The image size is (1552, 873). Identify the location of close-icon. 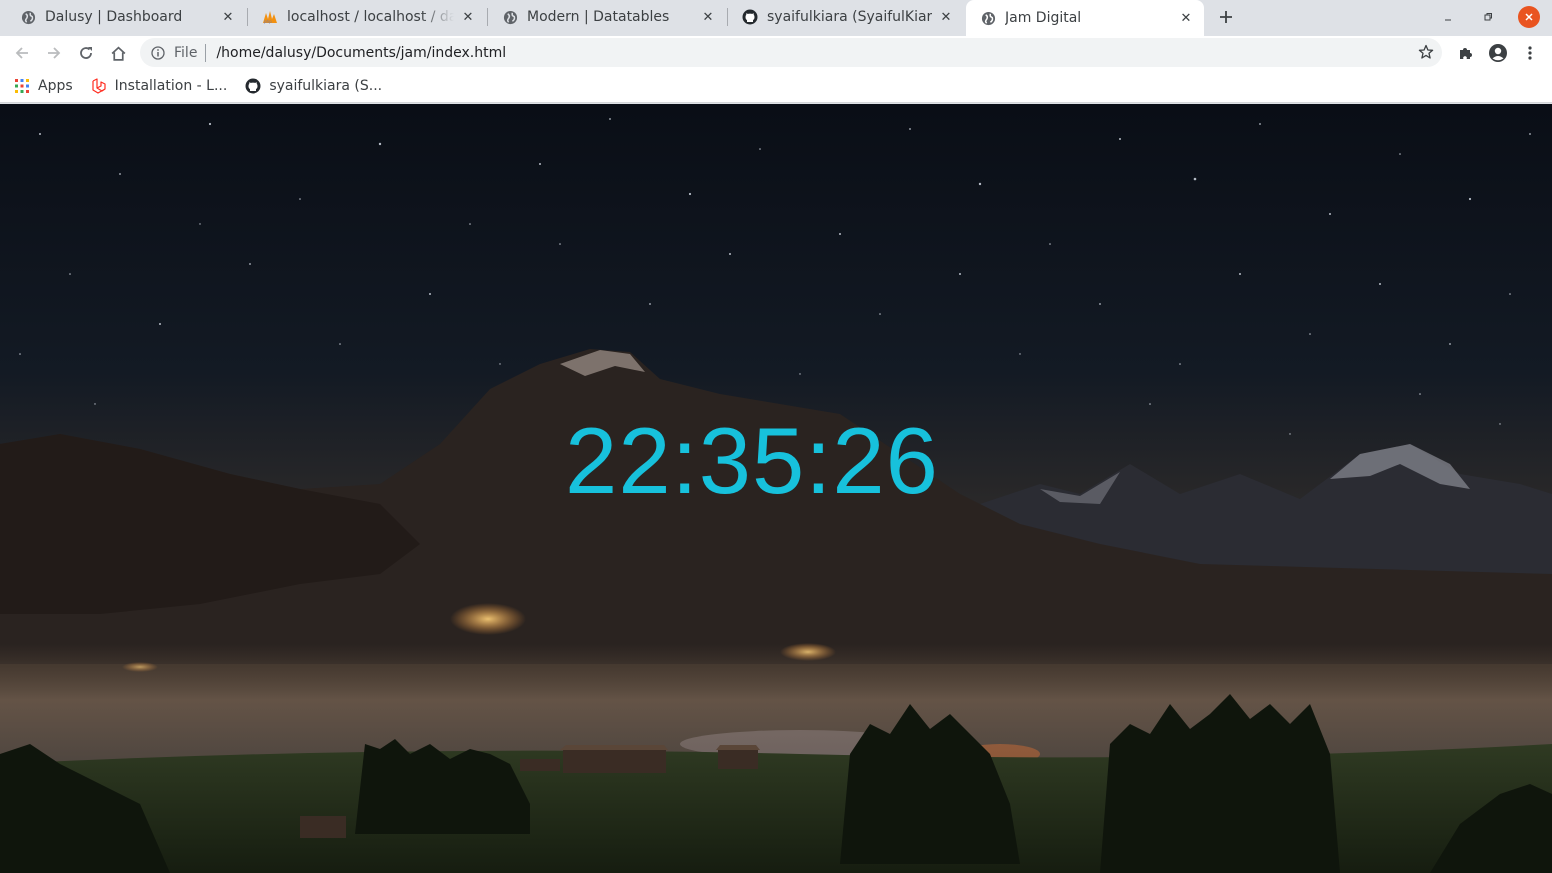
(1529, 17).